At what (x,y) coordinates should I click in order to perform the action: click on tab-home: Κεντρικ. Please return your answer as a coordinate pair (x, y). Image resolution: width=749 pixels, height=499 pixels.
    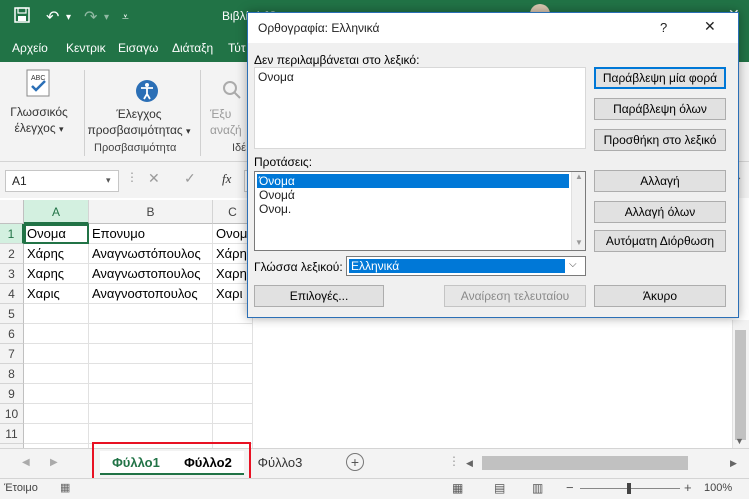
    Looking at the image, I should click on (86, 48).